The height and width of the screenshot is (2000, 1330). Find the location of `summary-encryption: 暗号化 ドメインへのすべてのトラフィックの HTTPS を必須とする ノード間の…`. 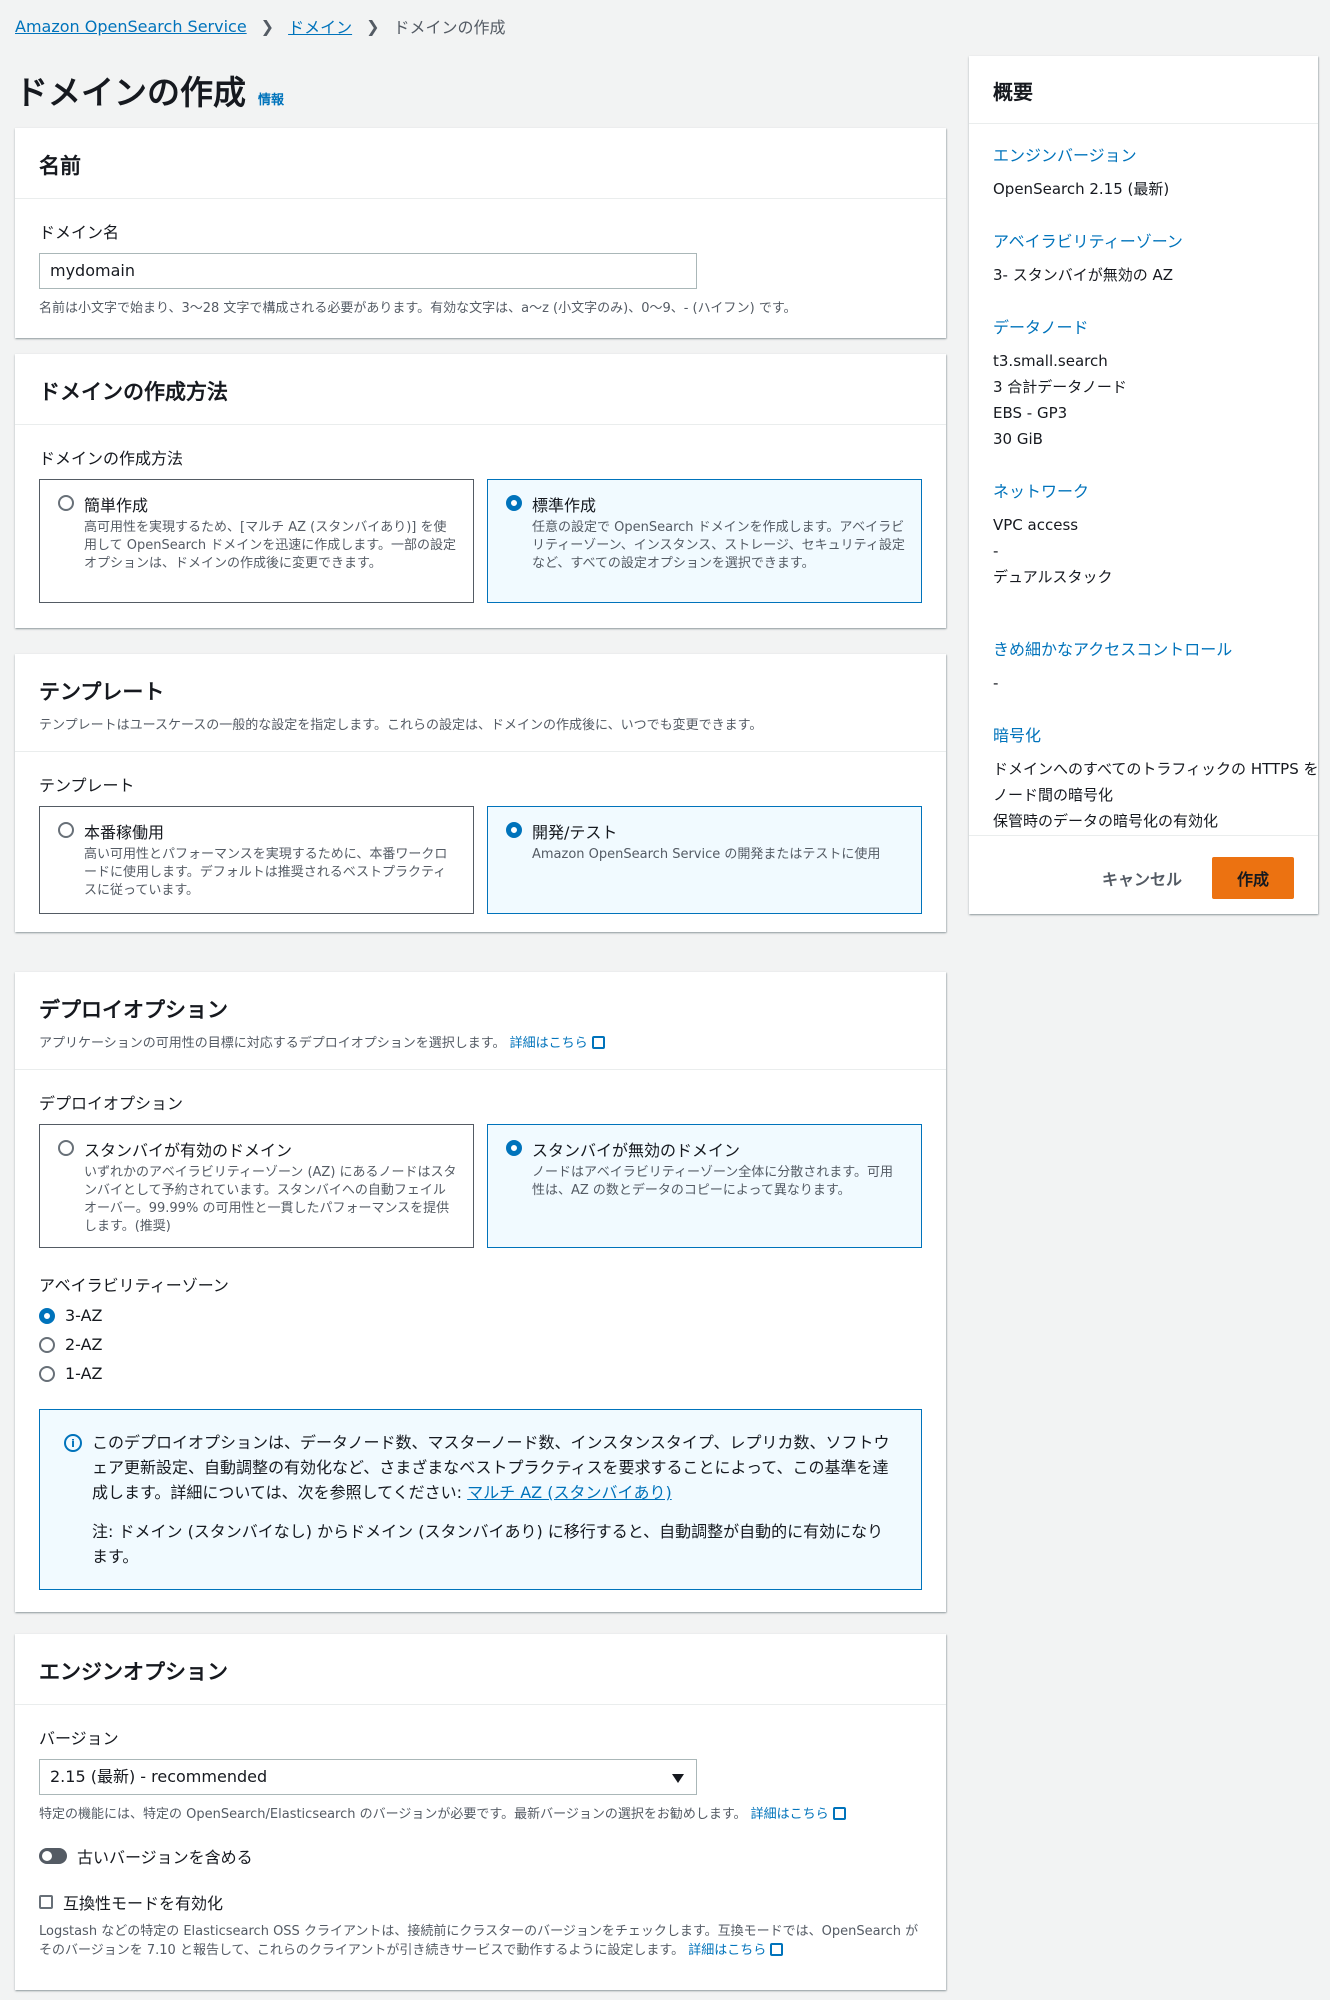

summary-encryption: 暗号化 ドメインへのすべてのトラフィックの HTTPS を必須とする ノード間の… is located at coordinates (1155, 778).